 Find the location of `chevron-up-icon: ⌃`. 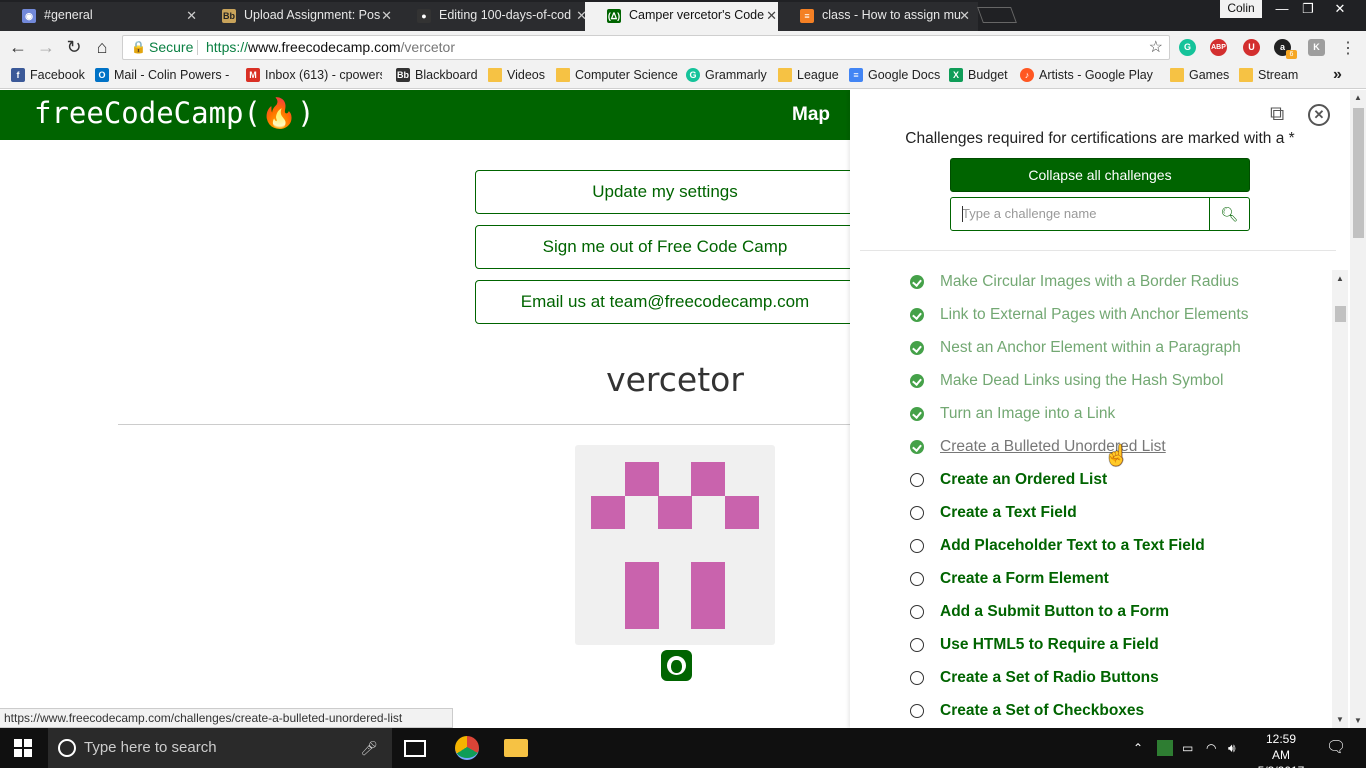

chevron-up-icon: ⌃ is located at coordinates (1138, 748).